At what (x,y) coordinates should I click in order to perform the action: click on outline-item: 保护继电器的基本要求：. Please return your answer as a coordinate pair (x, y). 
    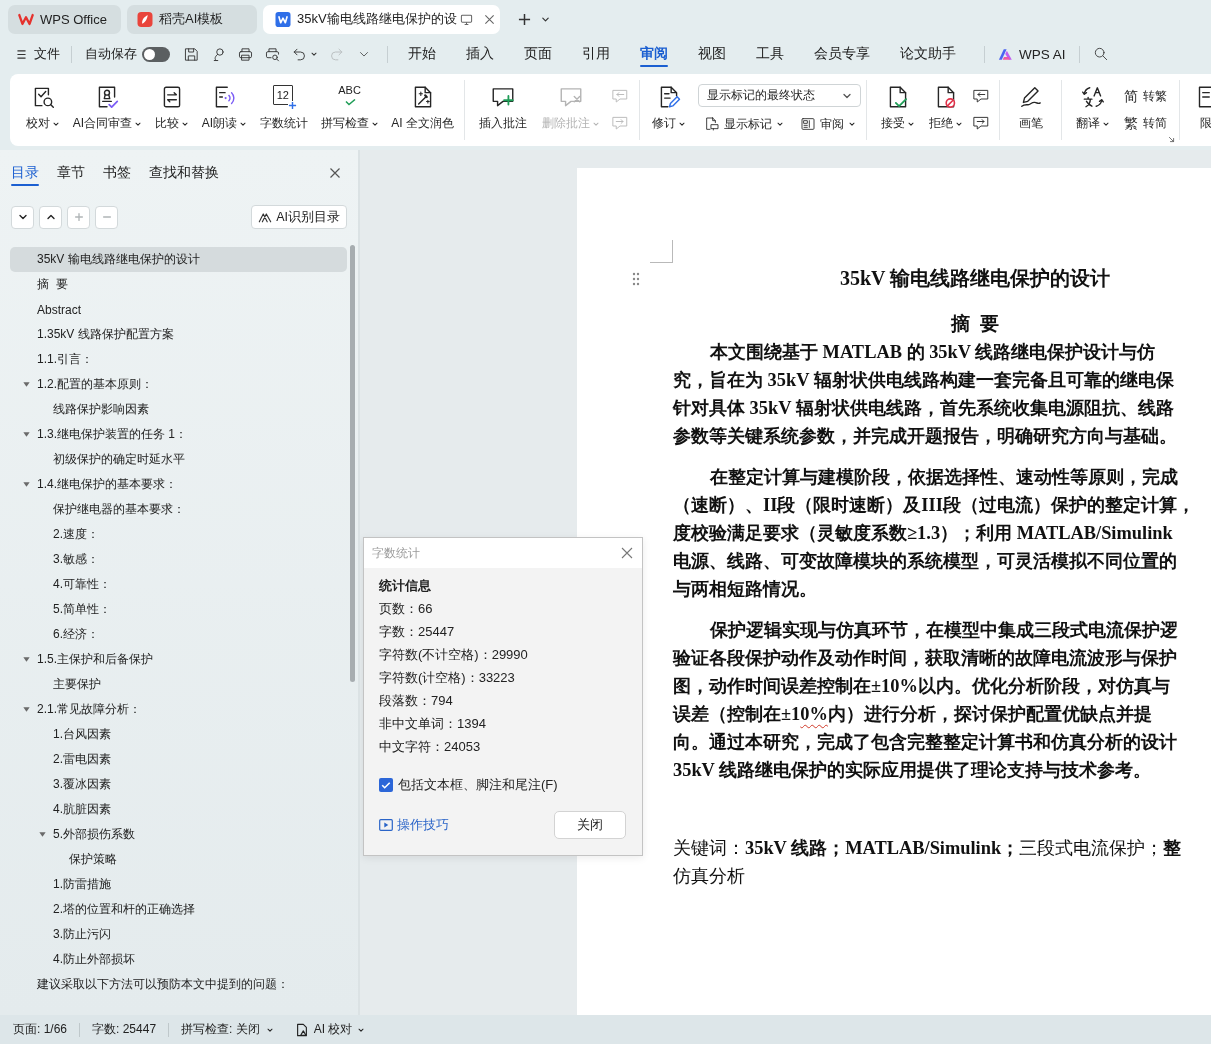
    Looking at the image, I should click on (178, 509).